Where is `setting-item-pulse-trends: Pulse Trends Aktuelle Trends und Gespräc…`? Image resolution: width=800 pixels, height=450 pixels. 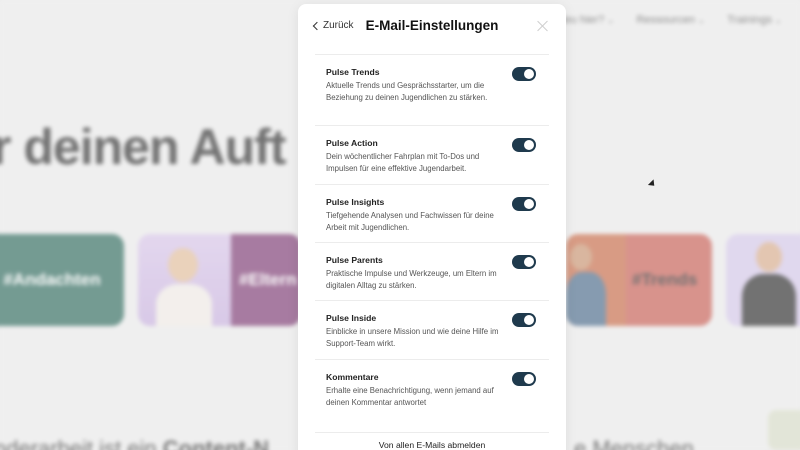 setting-item-pulse-trends: Pulse Trends Aktuelle Trends und Gespräc… is located at coordinates (432, 89).